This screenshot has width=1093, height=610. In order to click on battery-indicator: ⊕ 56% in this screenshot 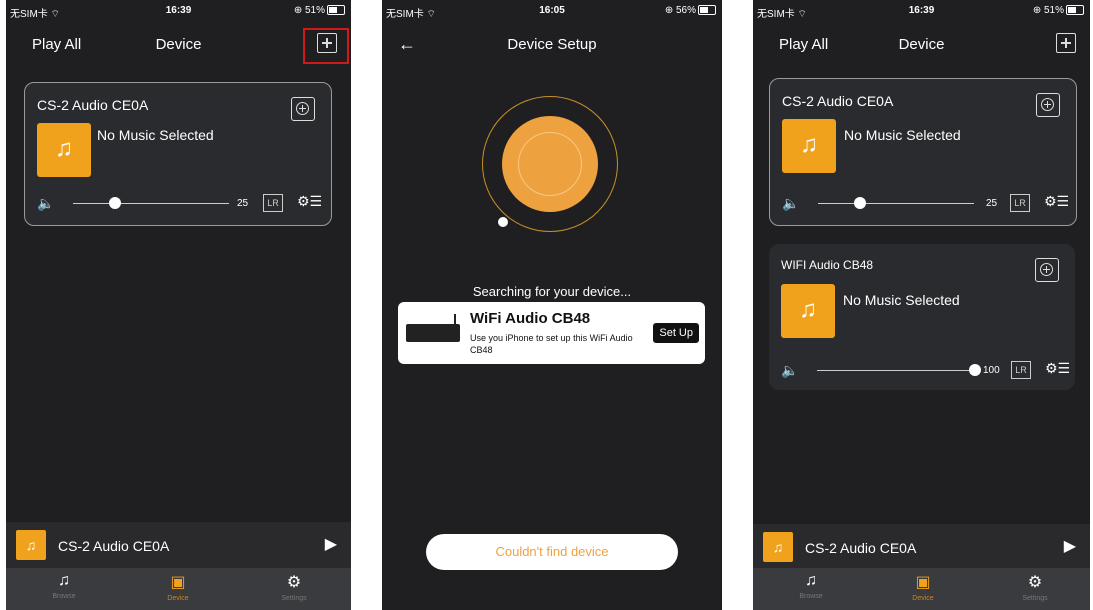, I will do `click(690, 10)`.